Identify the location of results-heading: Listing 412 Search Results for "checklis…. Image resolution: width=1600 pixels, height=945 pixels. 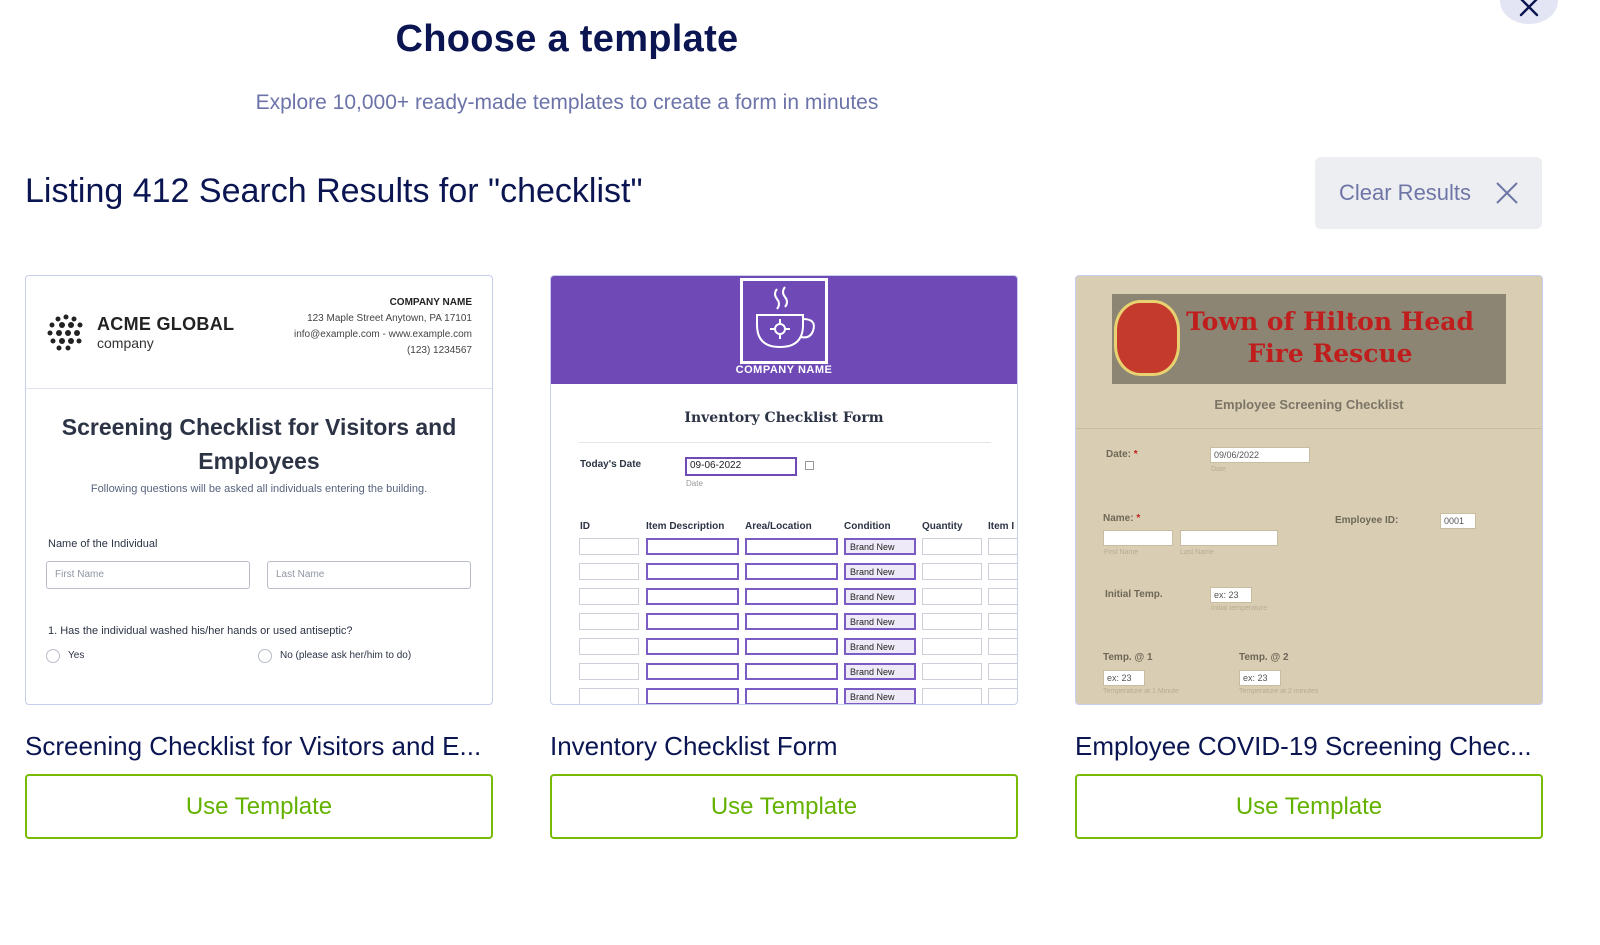
(334, 191).